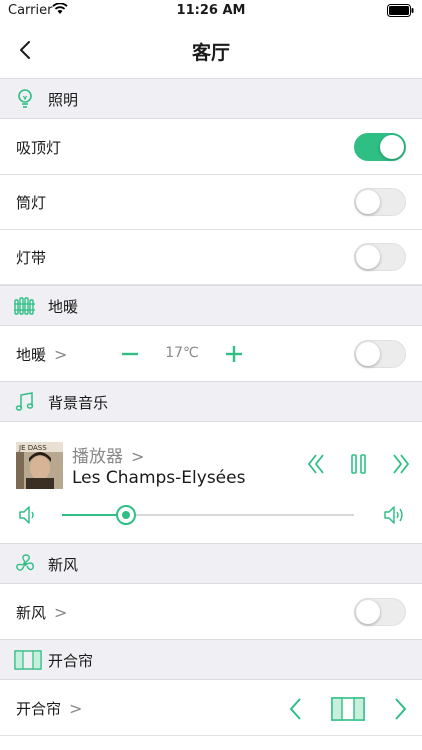 This screenshot has width=422, height=750. Describe the element at coordinates (78, 403) in the screenshot. I see `section-title-music: 背景音乐` at that location.